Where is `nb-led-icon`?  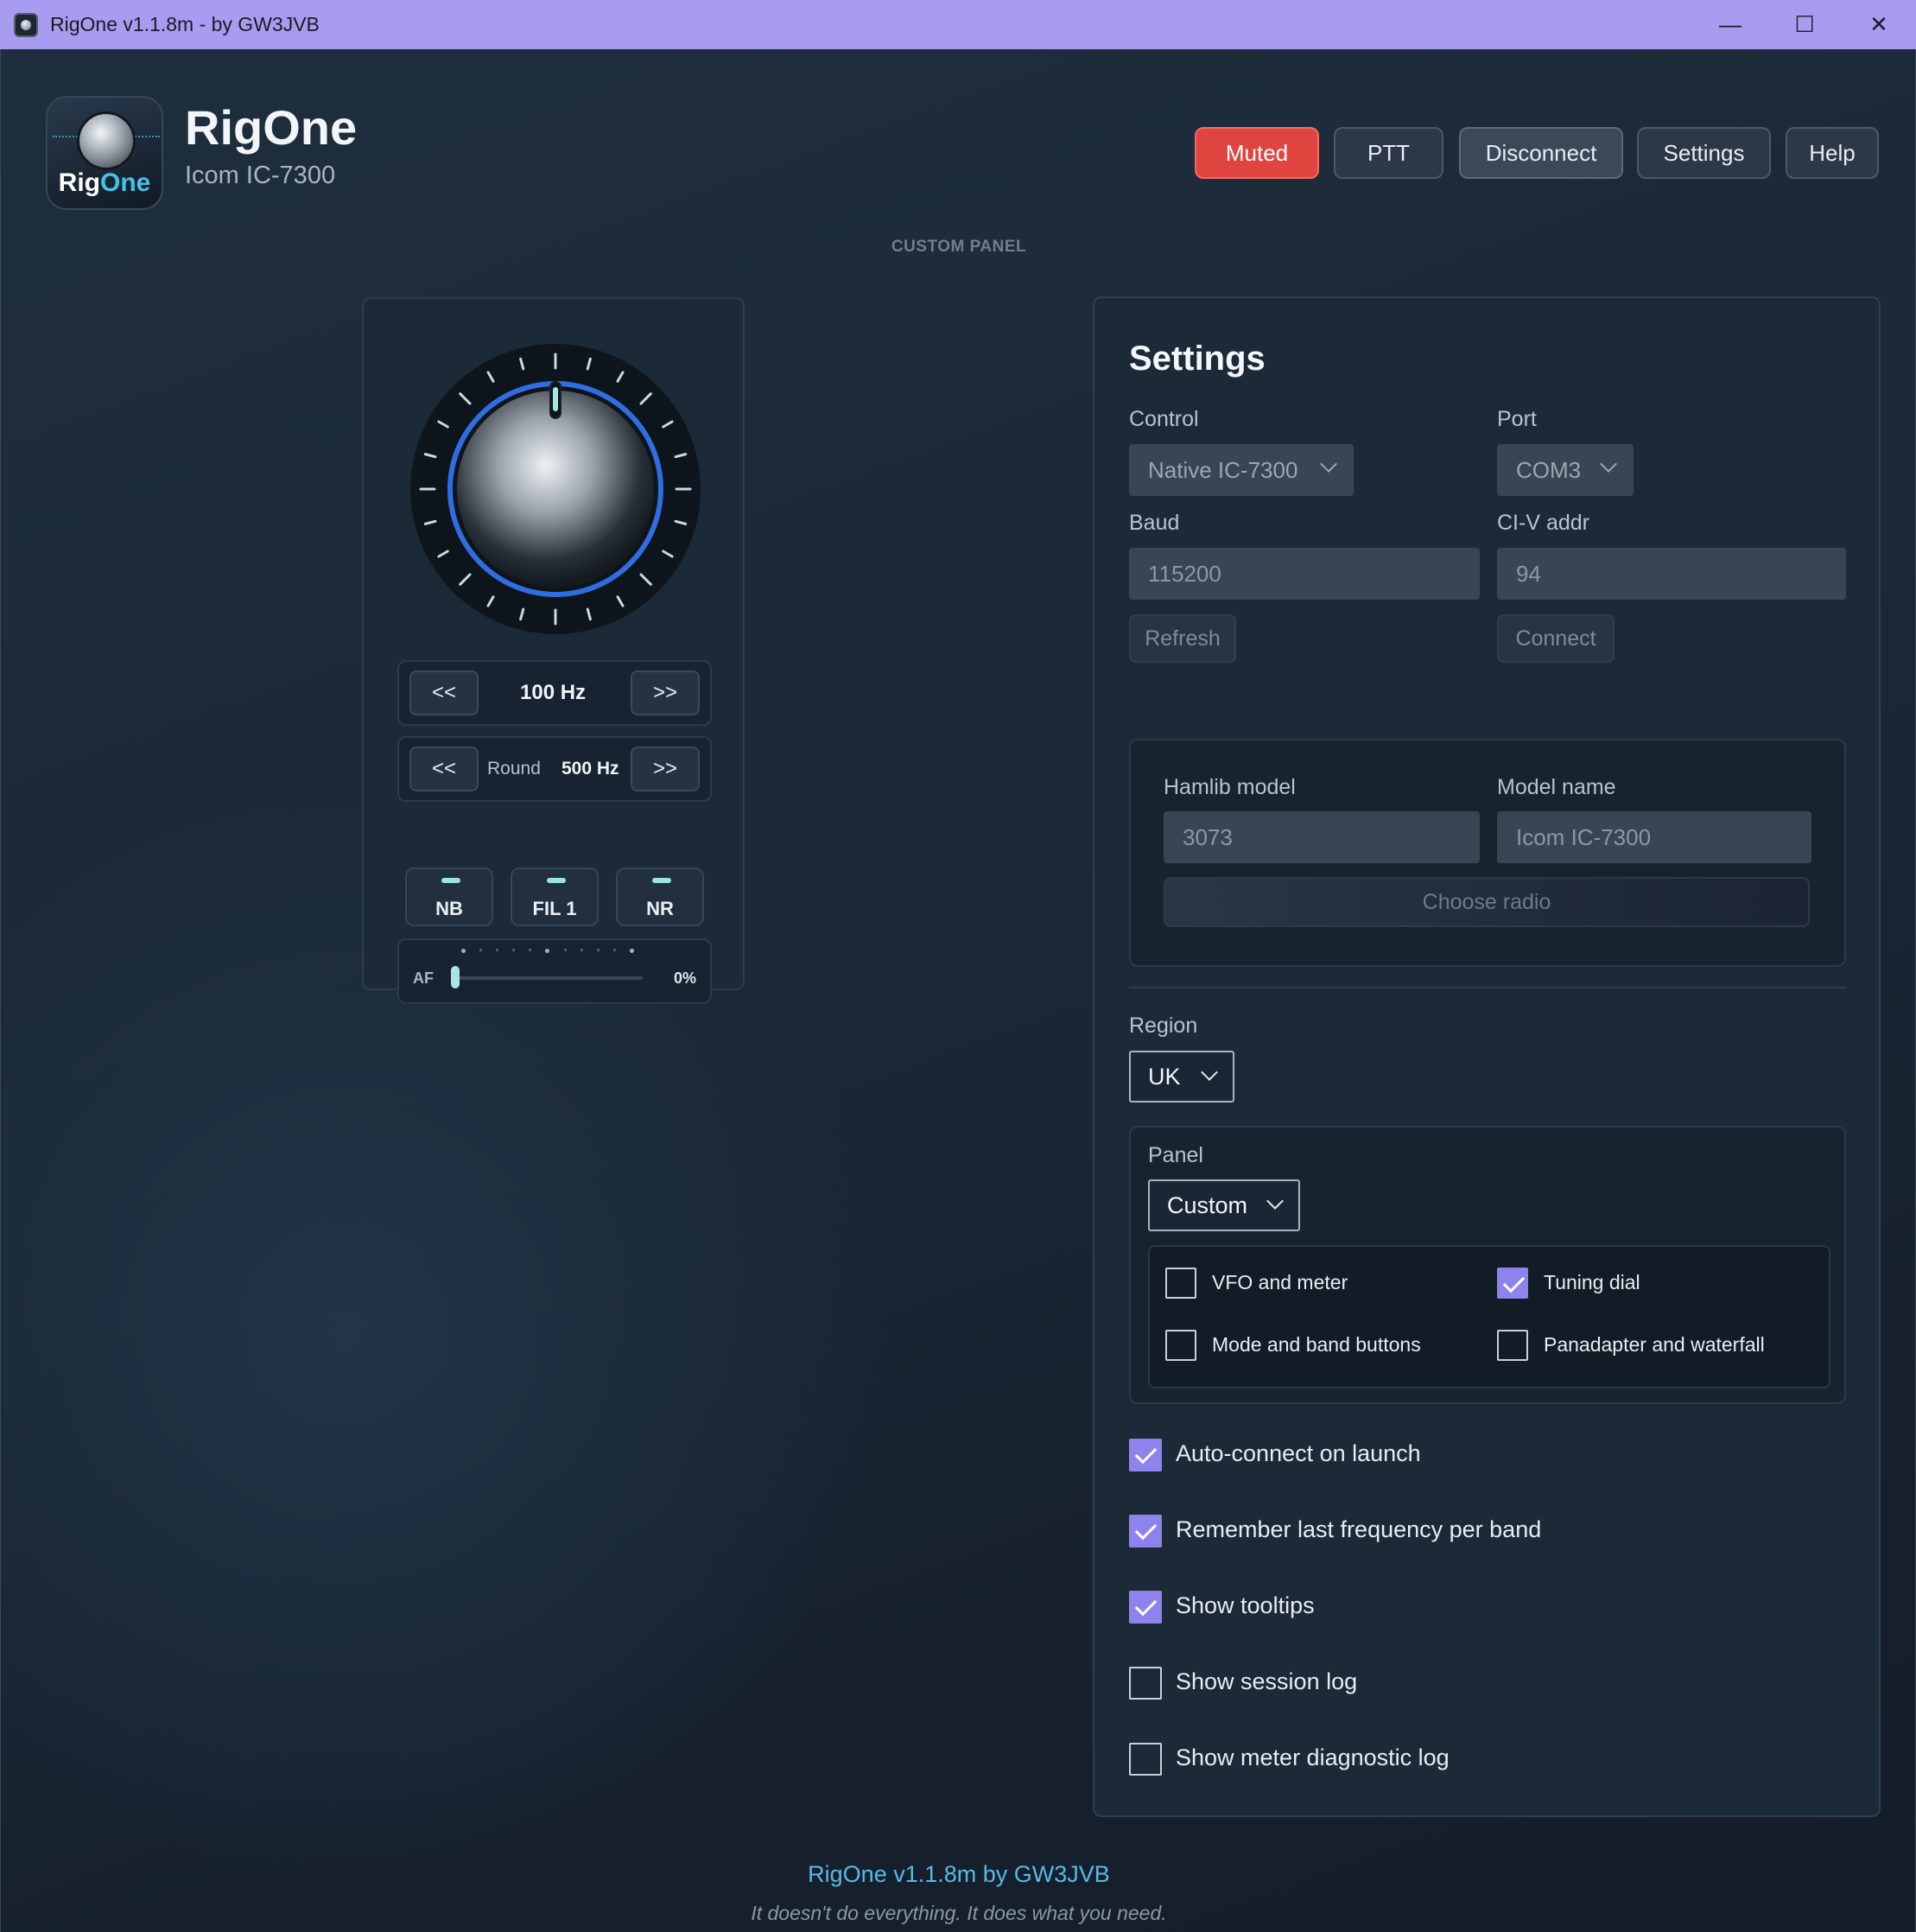
nb-led-icon is located at coordinates (450, 880).